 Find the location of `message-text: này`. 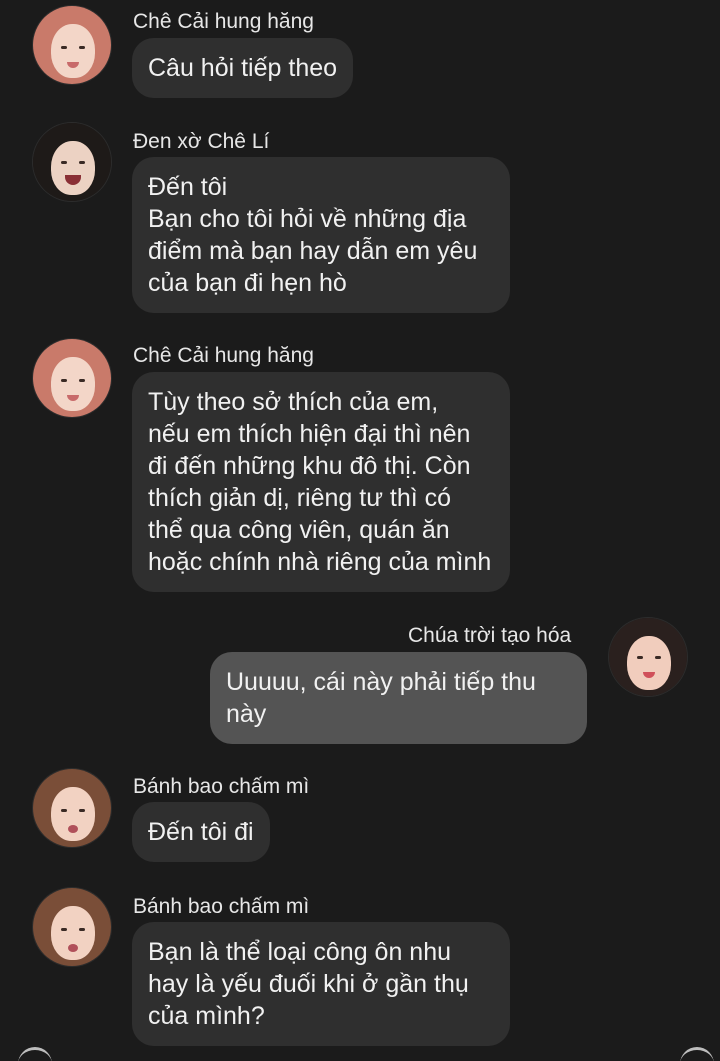

message-text: này is located at coordinates (246, 714).